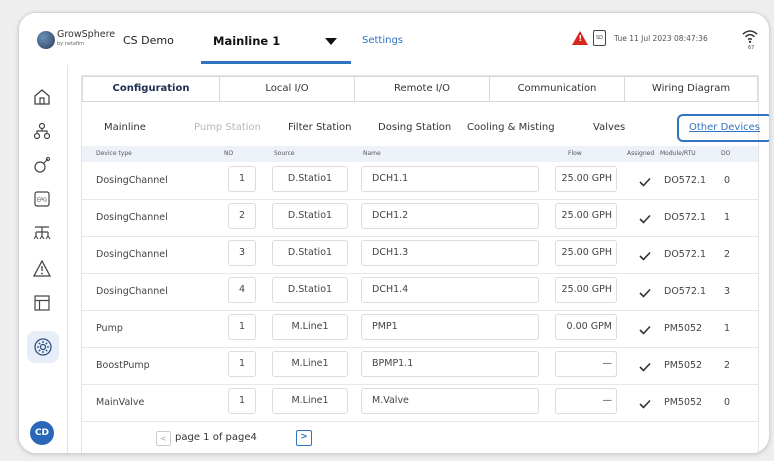  What do you see at coordinates (750, 37) in the screenshot?
I see `wifi-icon` at bounding box center [750, 37].